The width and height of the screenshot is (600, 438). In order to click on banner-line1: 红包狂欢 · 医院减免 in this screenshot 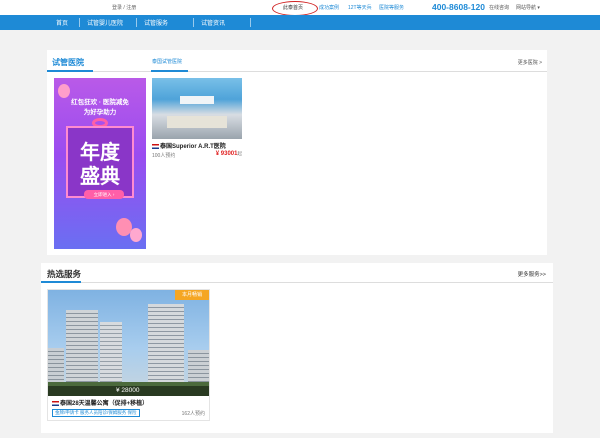, I will do `click(100, 102)`.